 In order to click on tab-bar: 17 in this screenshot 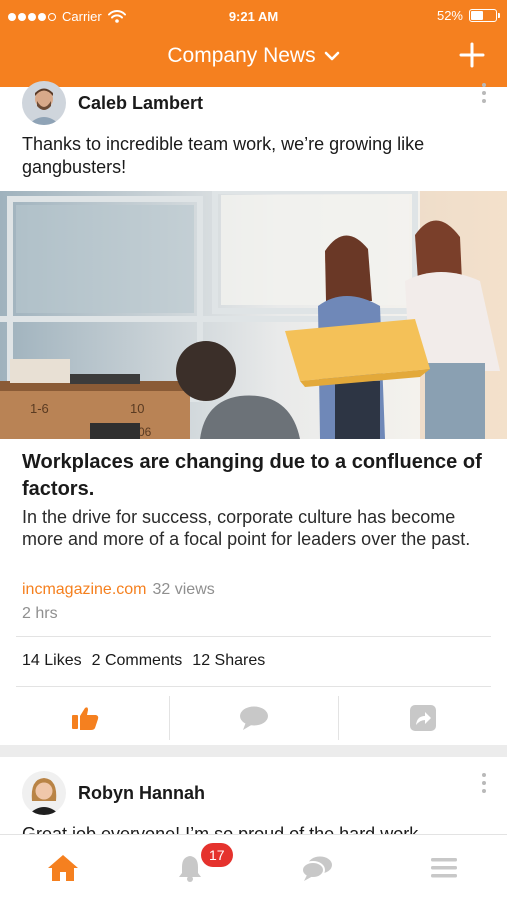, I will do `click(253, 867)`.